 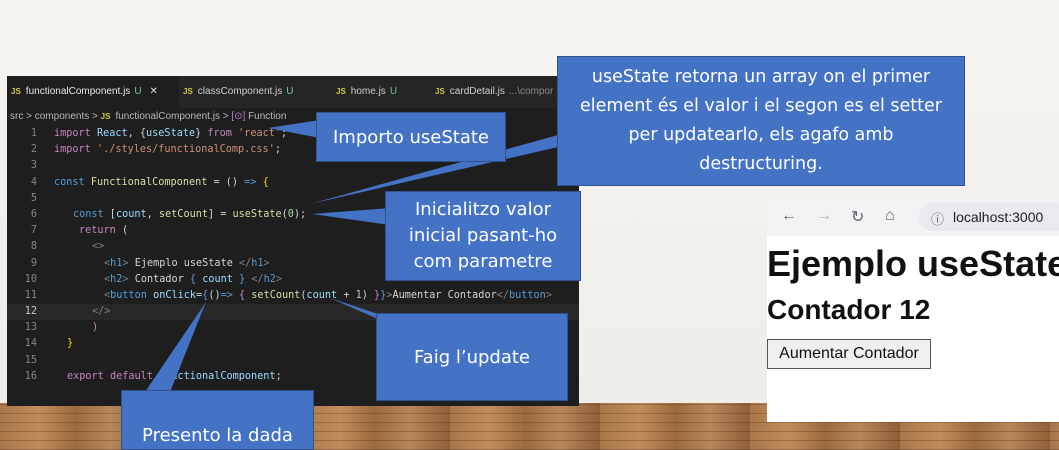 What do you see at coordinates (175, 347) in the screenshot?
I see `pointer-present` at bounding box center [175, 347].